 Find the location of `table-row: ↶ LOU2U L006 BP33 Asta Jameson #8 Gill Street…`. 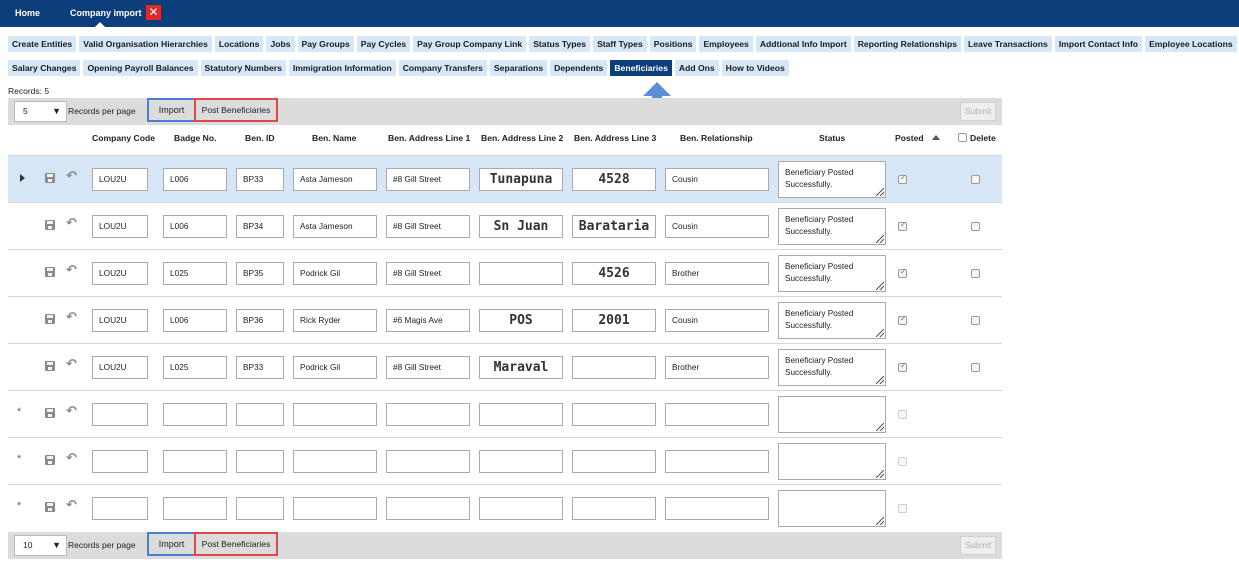

table-row: ↶ LOU2U L006 BP33 Asta Jameson #8 Gill Street… is located at coordinates (505, 178).